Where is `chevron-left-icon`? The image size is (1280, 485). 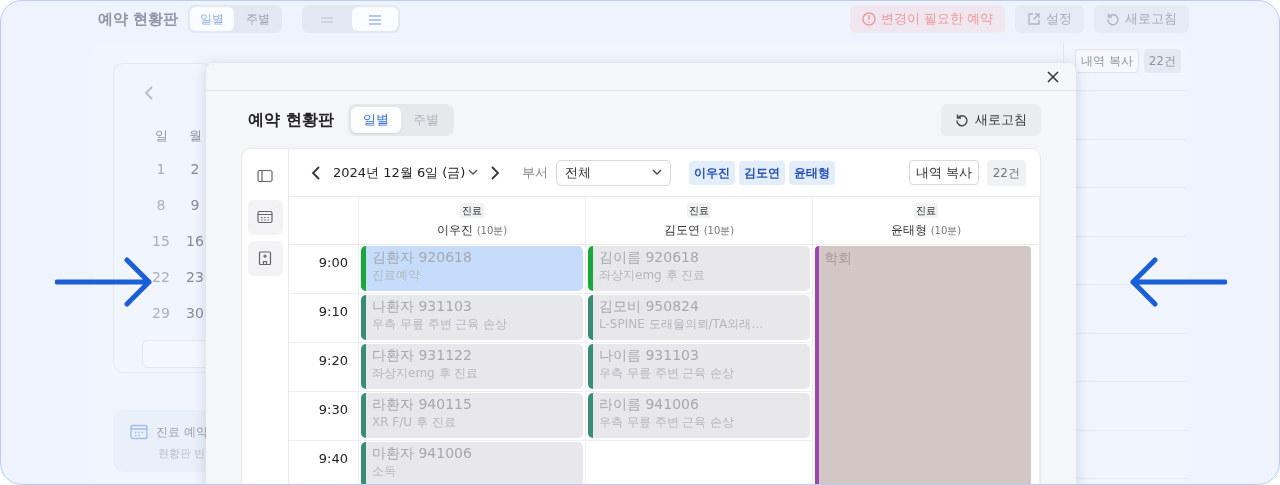 chevron-left-icon is located at coordinates (316, 172).